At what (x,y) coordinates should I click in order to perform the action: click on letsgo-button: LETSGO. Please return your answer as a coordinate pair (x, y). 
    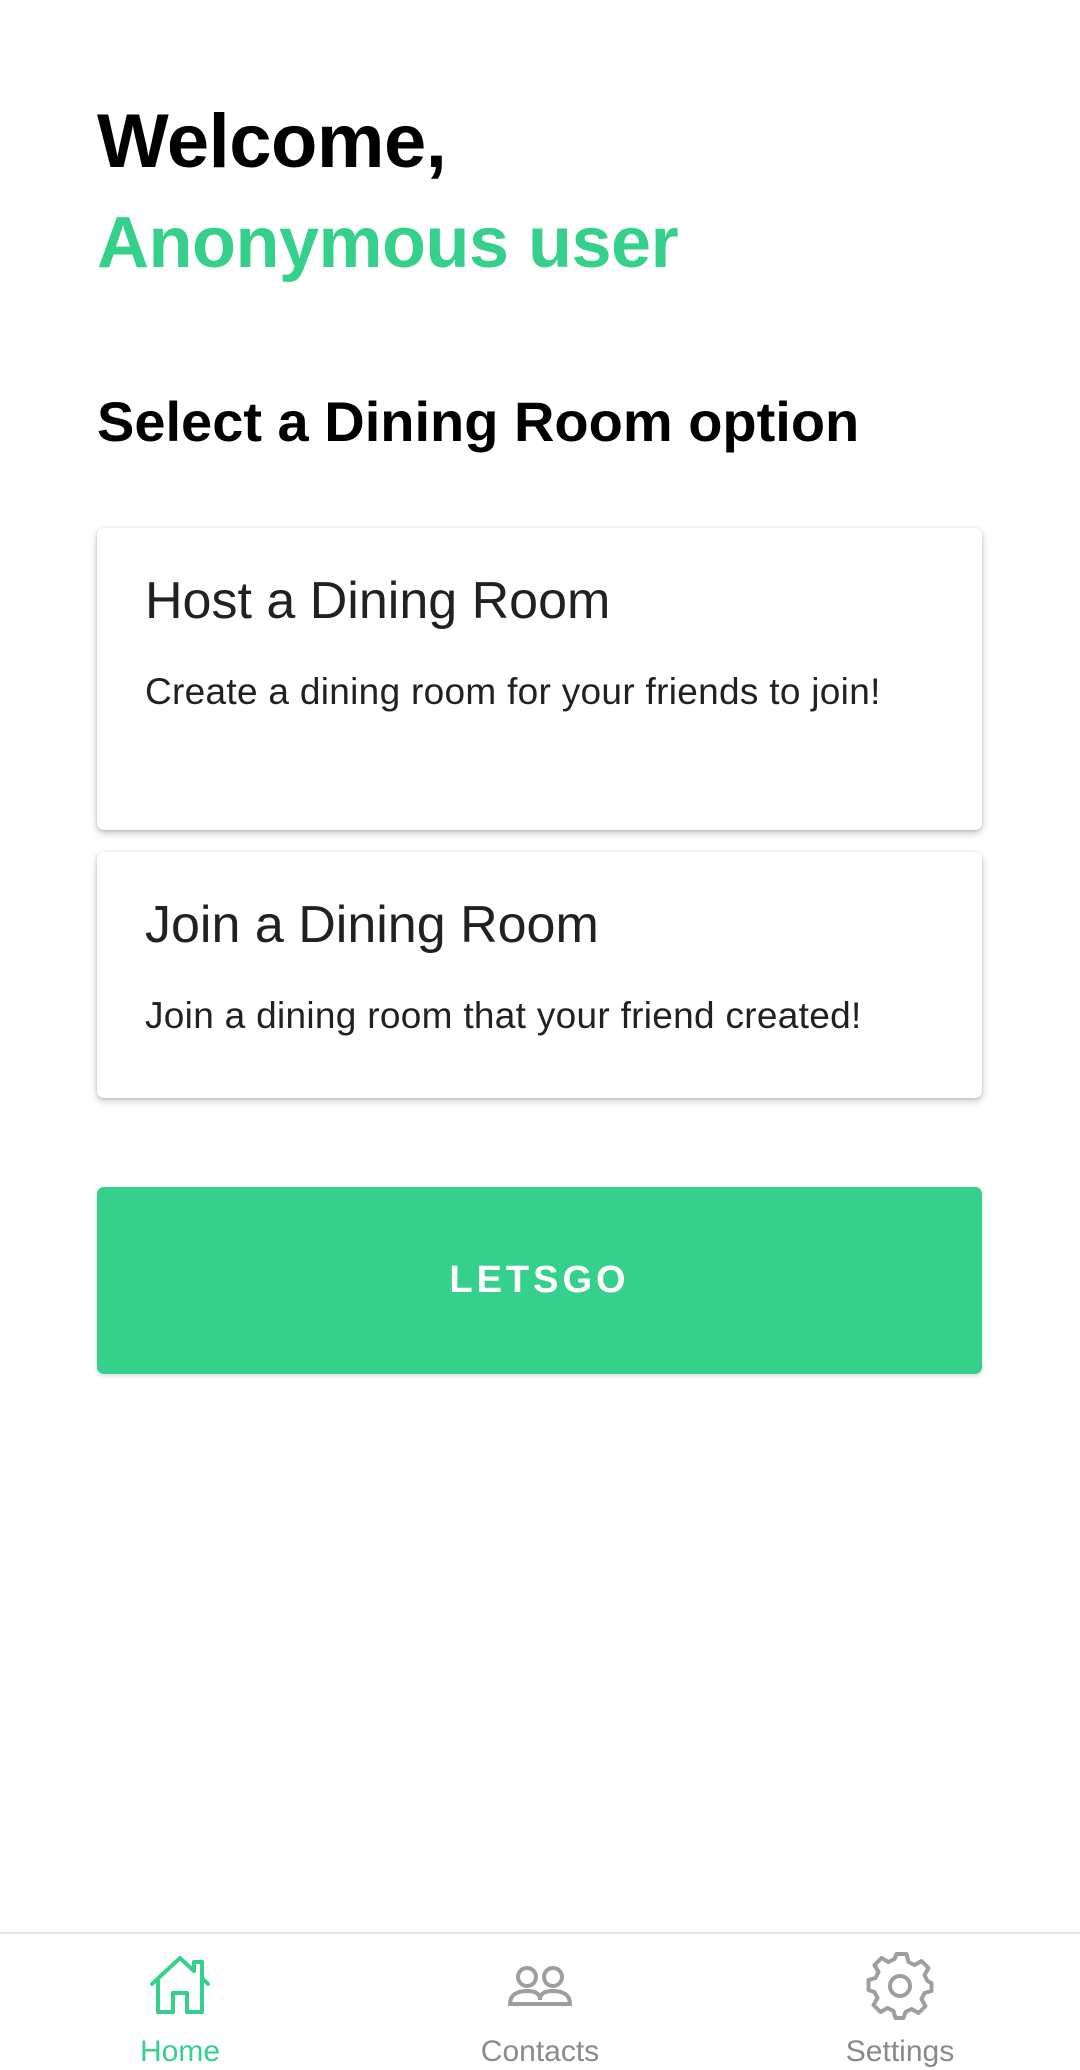
    Looking at the image, I should click on (539, 1280).